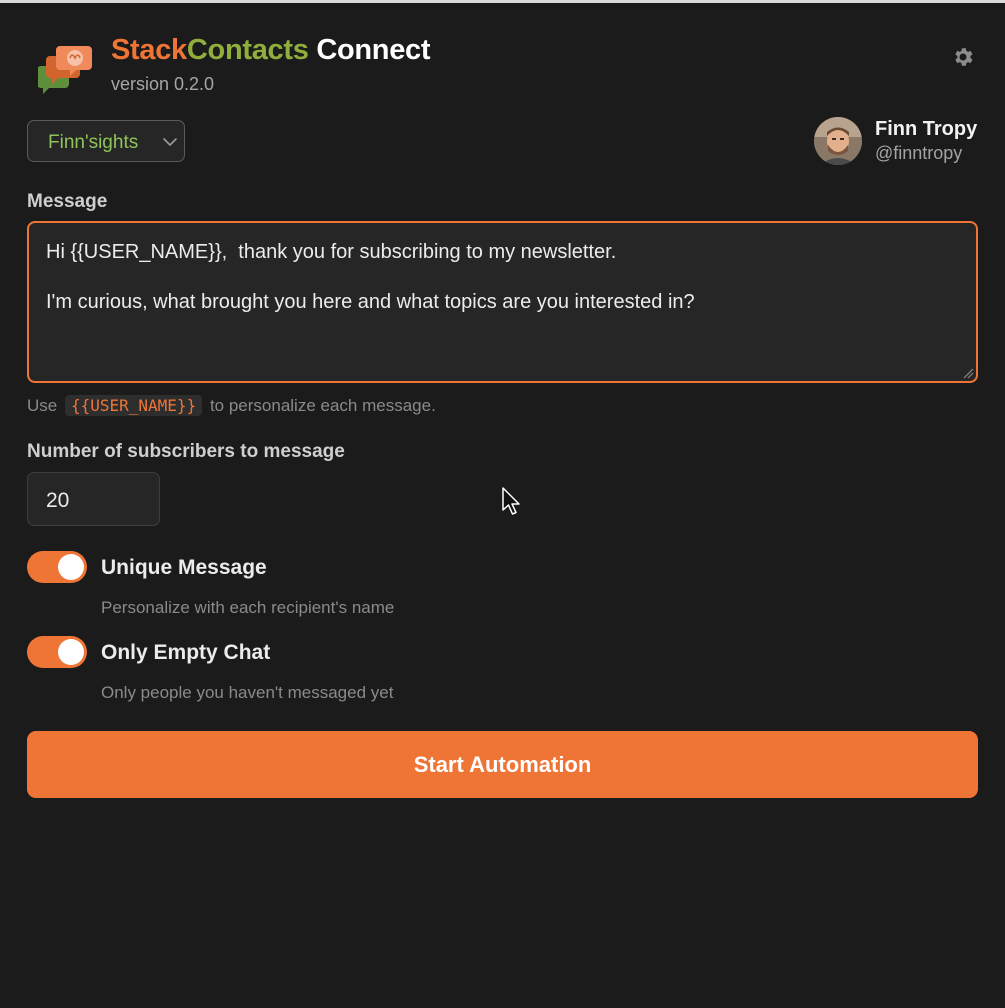 This screenshot has height=1008, width=1005. What do you see at coordinates (926, 129) in the screenshot?
I see `user-name: Finn Tropy` at bounding box center [926, 129].